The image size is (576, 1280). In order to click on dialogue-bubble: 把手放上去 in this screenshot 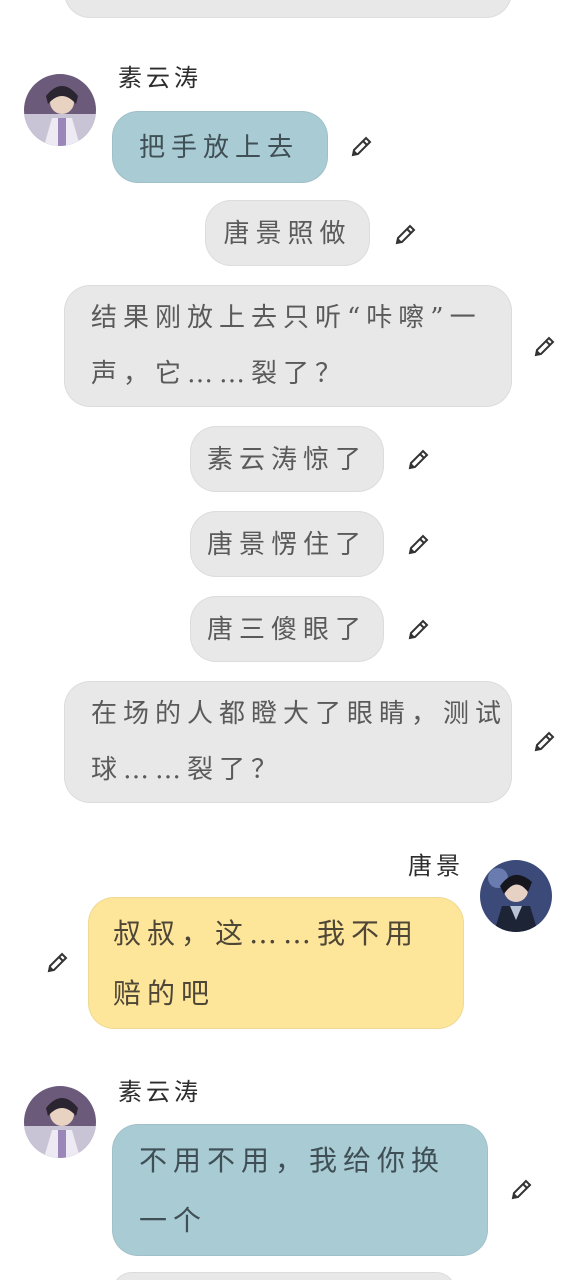, I will do `click(220, 147)`.